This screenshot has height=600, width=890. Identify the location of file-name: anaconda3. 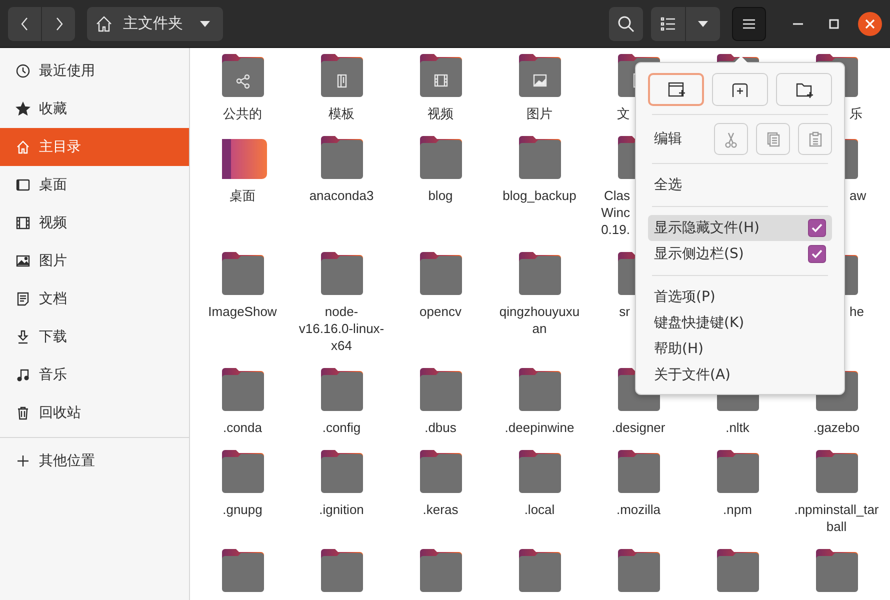
(341, 195).